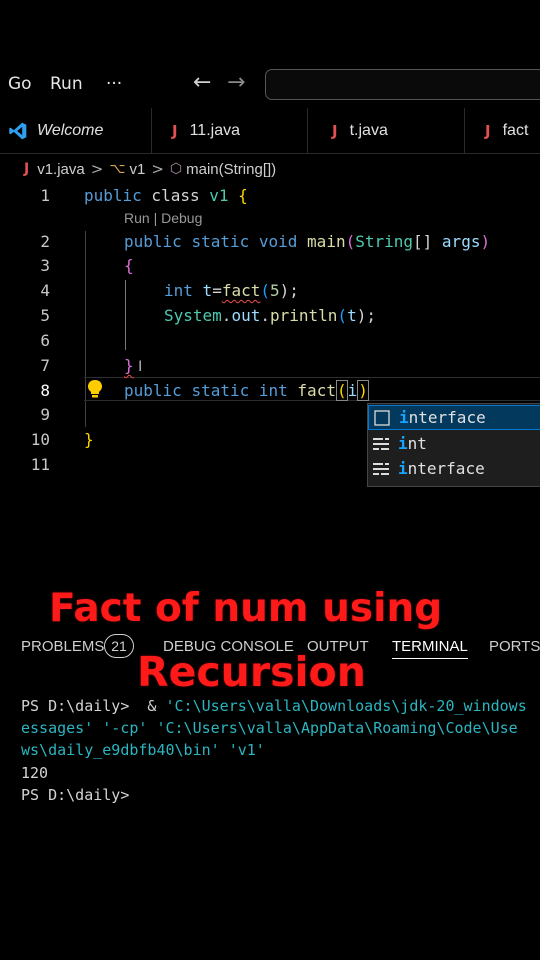 The height and width of the screenshot is (960, 540). I want to click on code-line-5: System.out.println(t);, so click(270, 315).